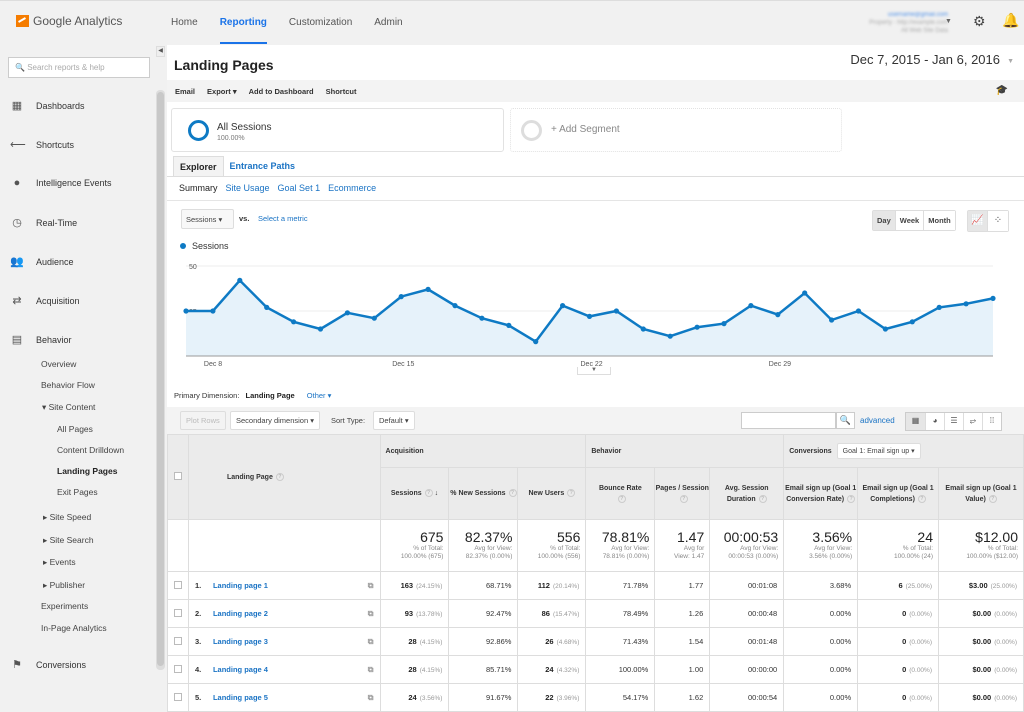  Describe the element at coordinates (68, 407) in the screenshot. I see `sidebar-sub-site-content: ▾ Site Content` at that location.